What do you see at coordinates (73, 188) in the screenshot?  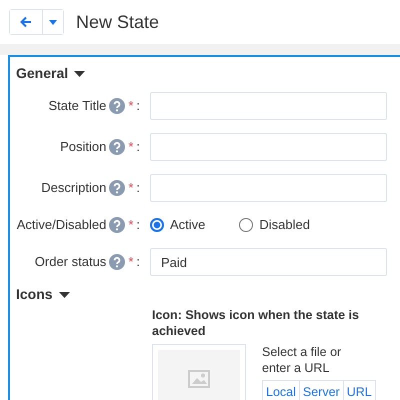 I see `field-label: Description` at bounding box center [73, 188].